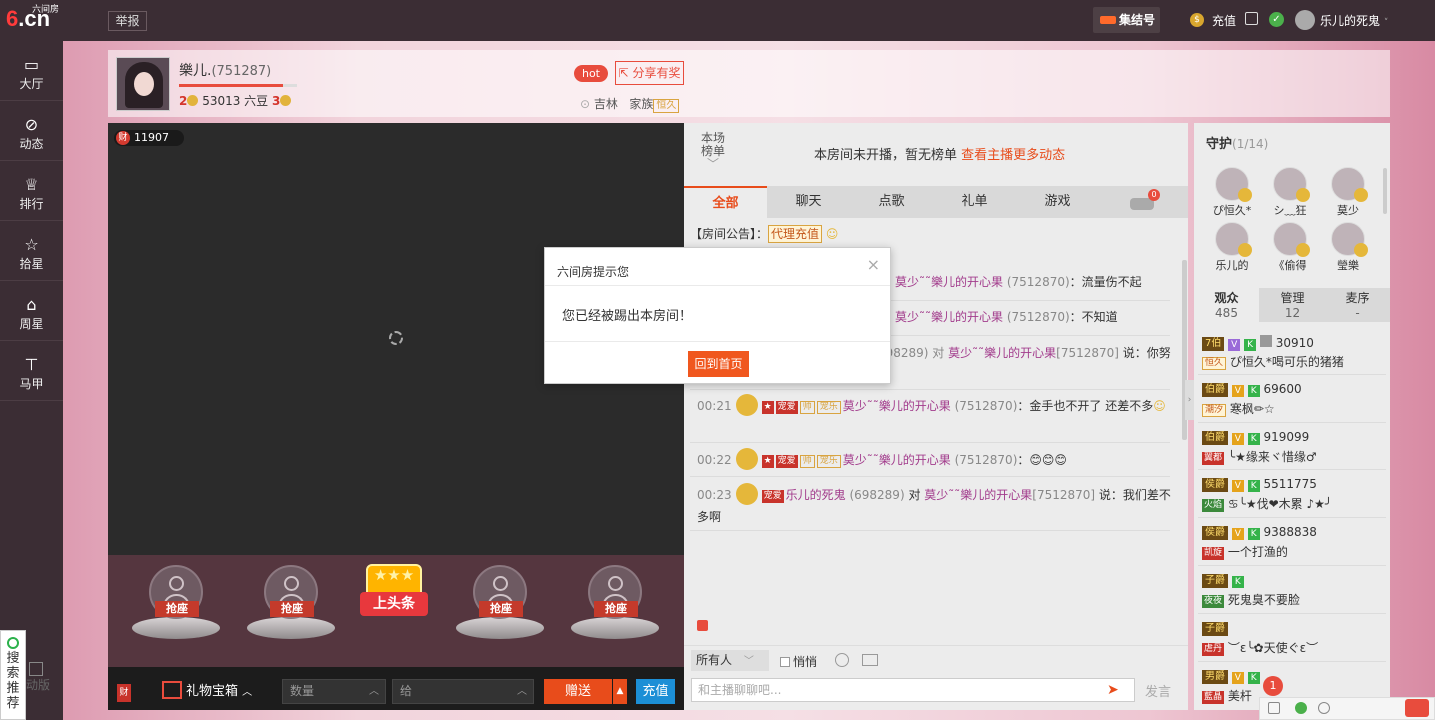 The image size is (1435, 720). Describe the element at coordinates (1237, 582) in the screenshot. I see `k-badge: K` at that location.